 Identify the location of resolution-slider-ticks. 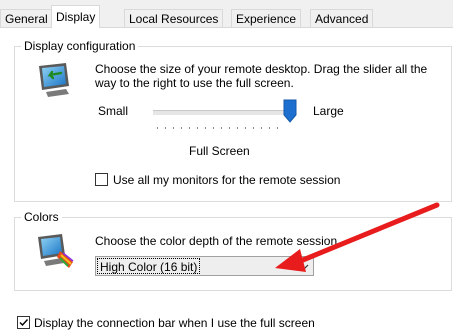
(221, 128).